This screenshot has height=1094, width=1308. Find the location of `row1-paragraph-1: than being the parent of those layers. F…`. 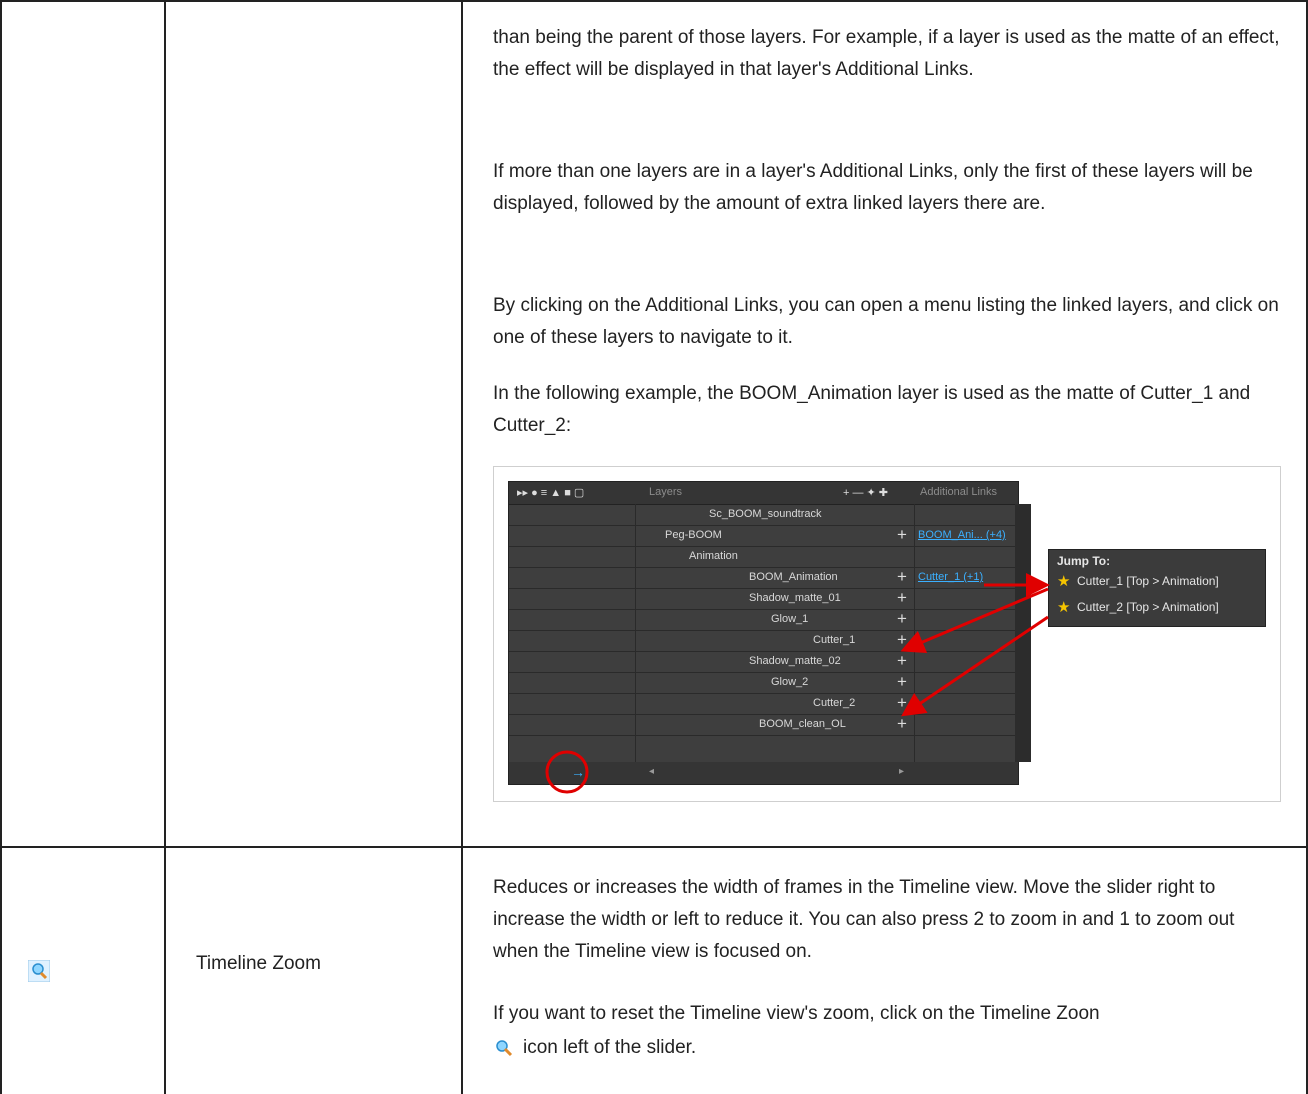

row1-paragraph-1: than being the parent of those layers. F… is located at coordinates (886, 53).